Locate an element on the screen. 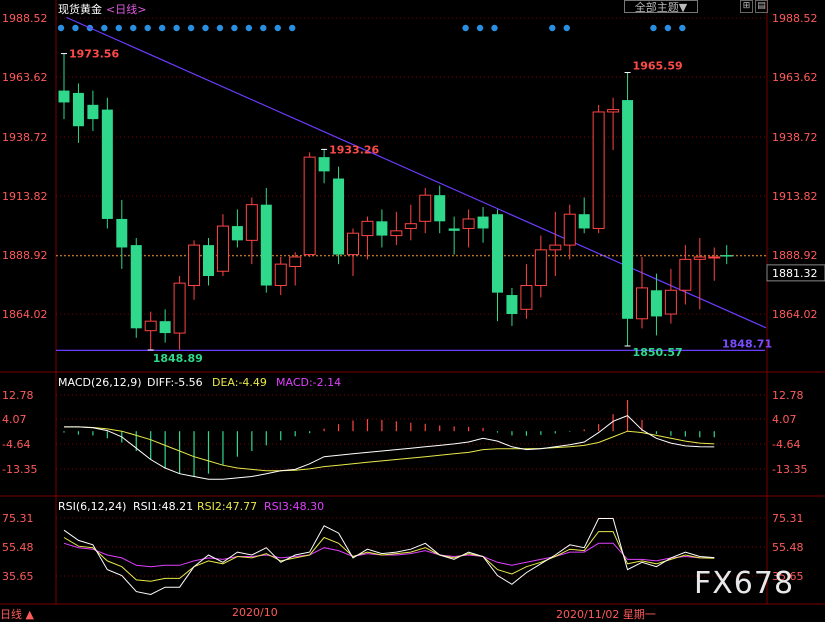  price-tick-left: 1913.82 is located at coordinates (25, 196).